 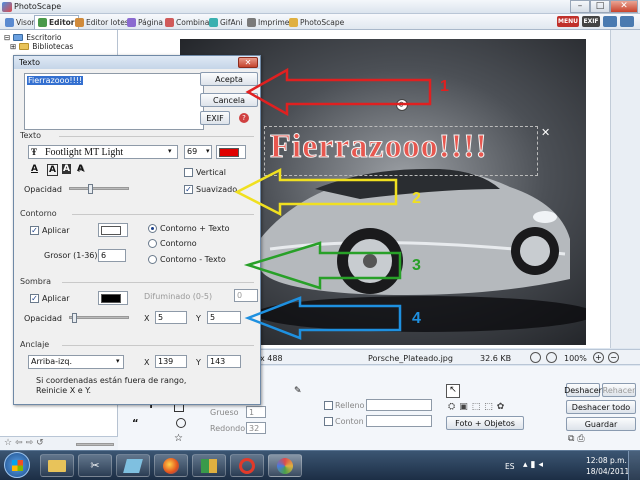 I want to click on taskbar-explorer, so click(x=57, y=465).